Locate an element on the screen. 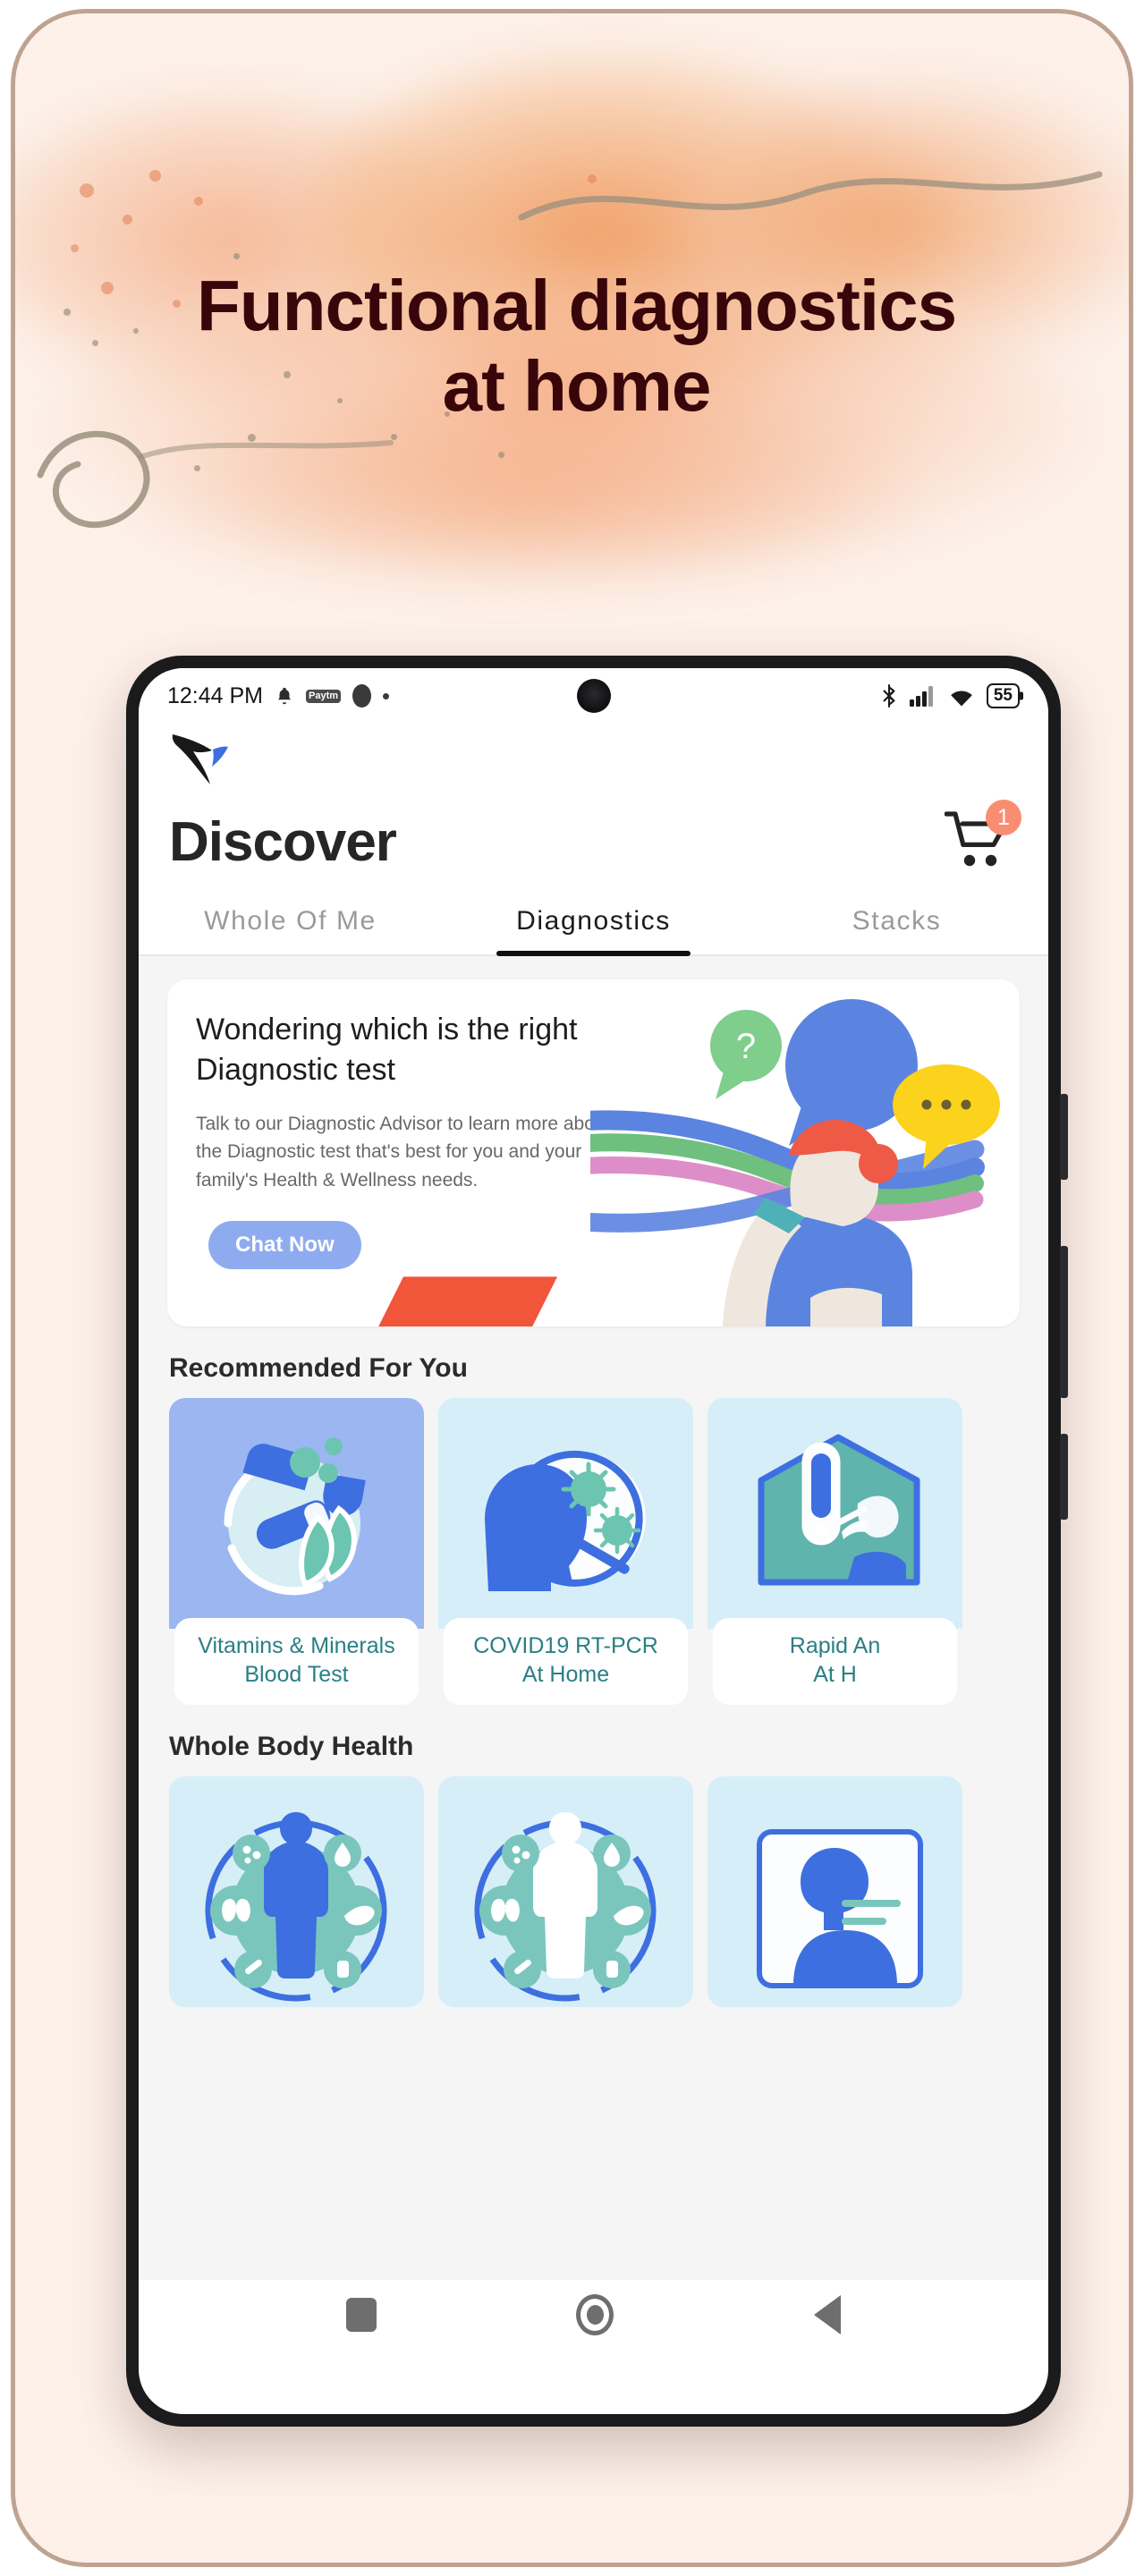 The width and height of the screenshot is (1144, 2576). status-bar: 12:44 PM Paytm 55 is located at coordinates (593, 696).